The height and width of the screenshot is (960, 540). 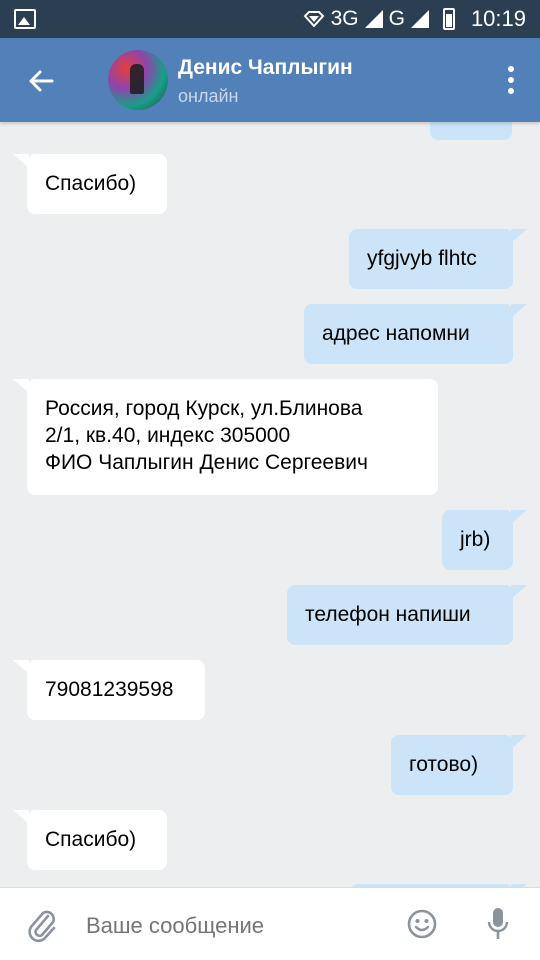 I want to click on signal-strength-icon, so click(x=373, y=19).